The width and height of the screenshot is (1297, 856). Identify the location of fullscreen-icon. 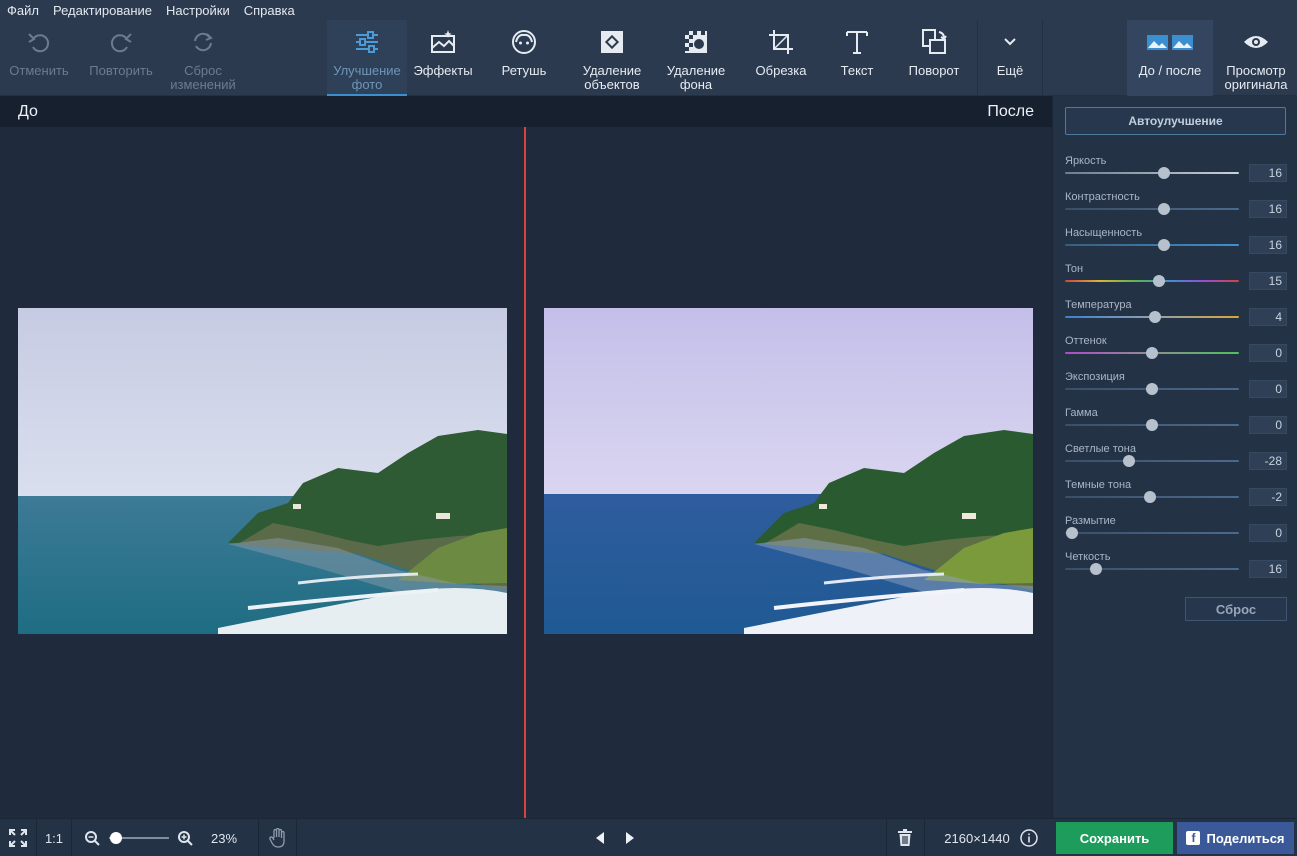
(18, 838).